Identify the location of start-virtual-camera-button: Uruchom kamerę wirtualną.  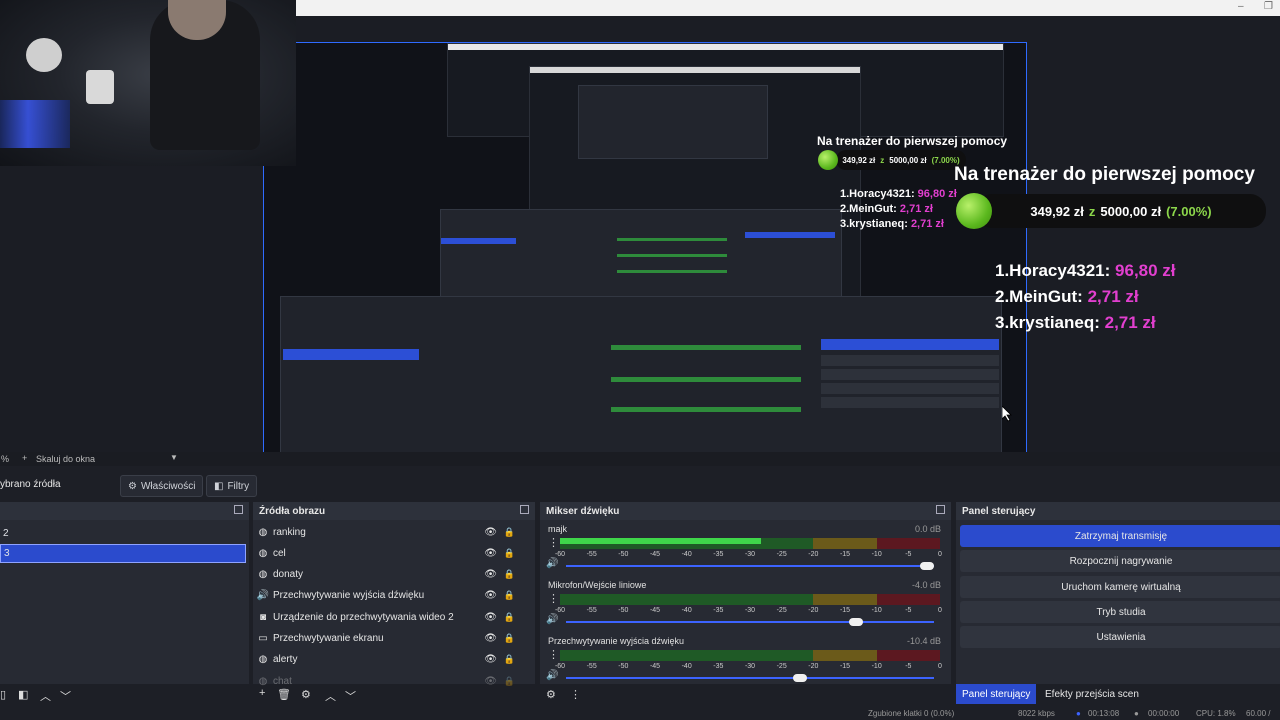
(1120, 587).